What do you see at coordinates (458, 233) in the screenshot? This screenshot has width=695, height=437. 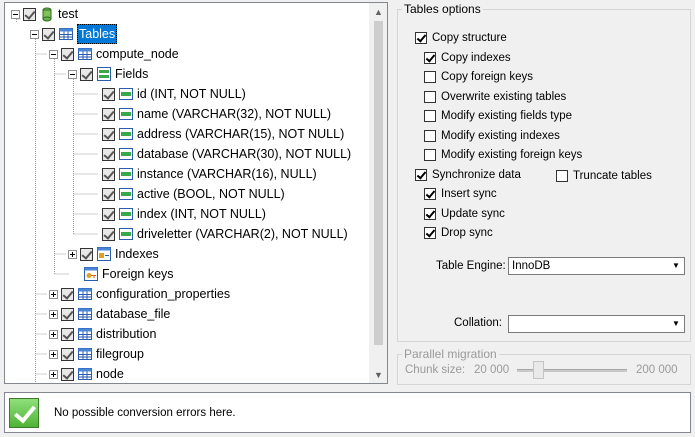 I see `drop-sync-option: Drop sync` at bounding box center [458, 233].